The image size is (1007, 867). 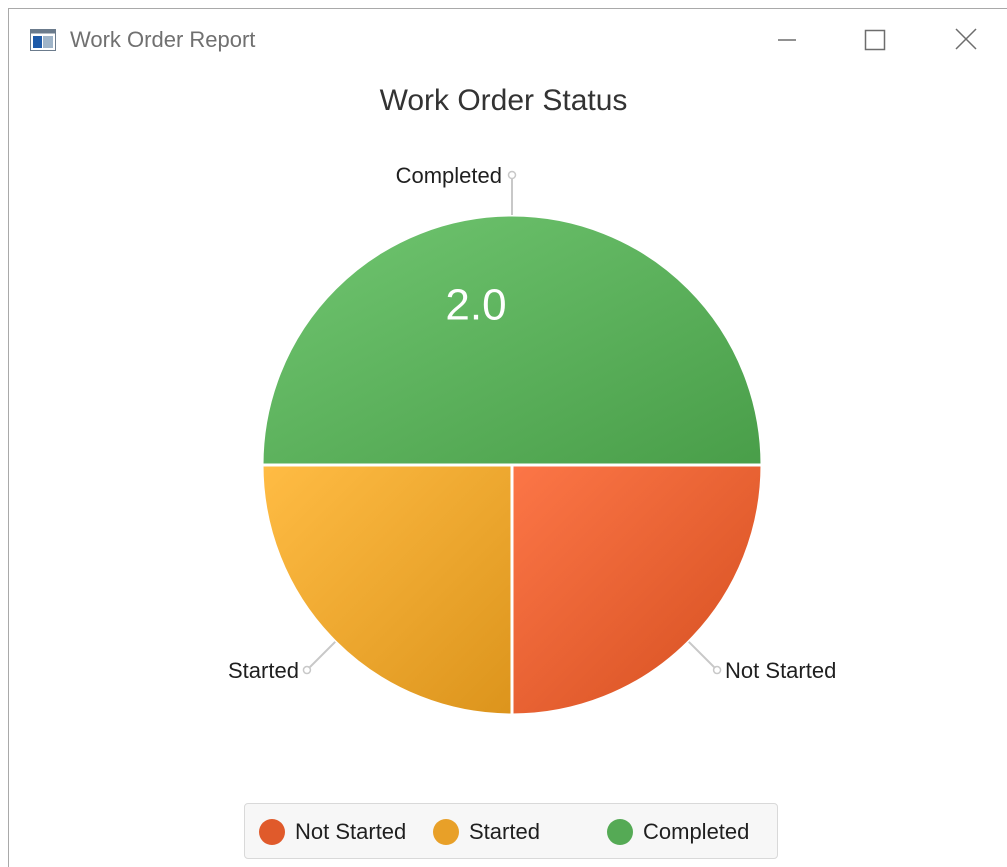 What do you see at coordinates (620, 832) in the screenshot?
I see `legend-swatch-completed` at bounding box center [620, 832].